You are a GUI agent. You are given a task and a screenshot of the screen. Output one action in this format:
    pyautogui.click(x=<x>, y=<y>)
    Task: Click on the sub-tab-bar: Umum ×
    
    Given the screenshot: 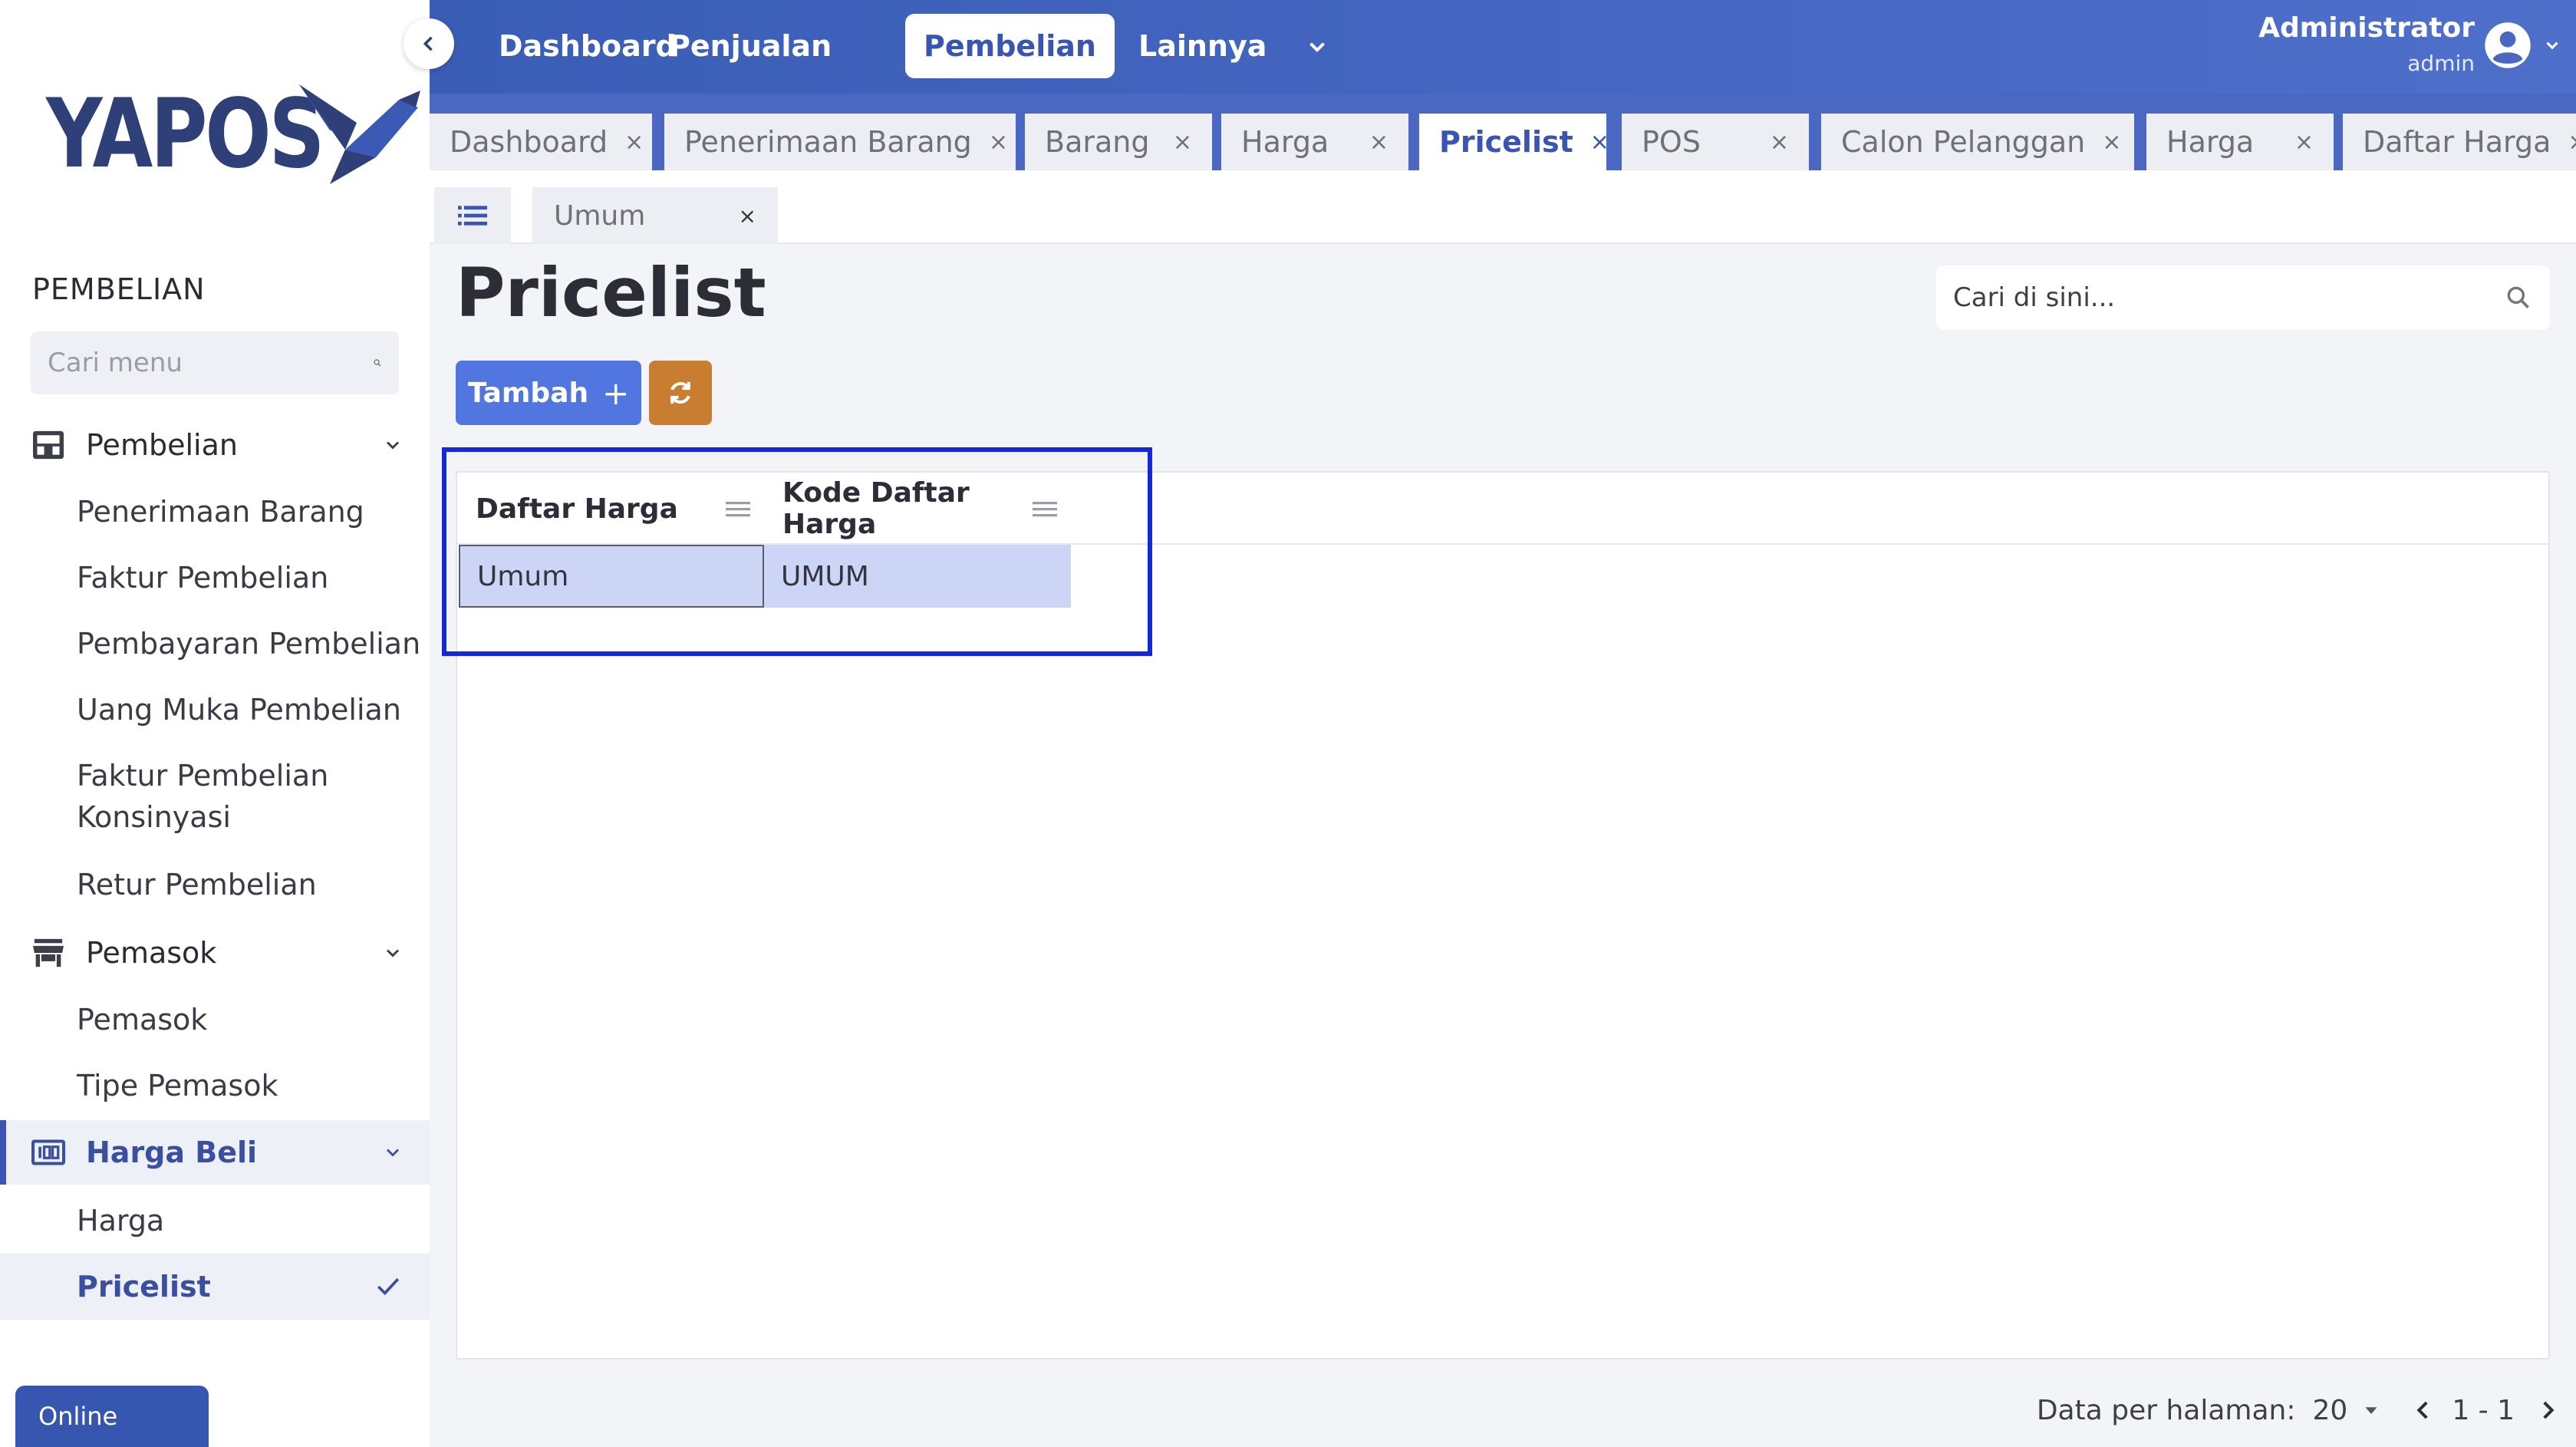 What is the action you would take?
    pyautogui.click(x=1503, y=207)
    